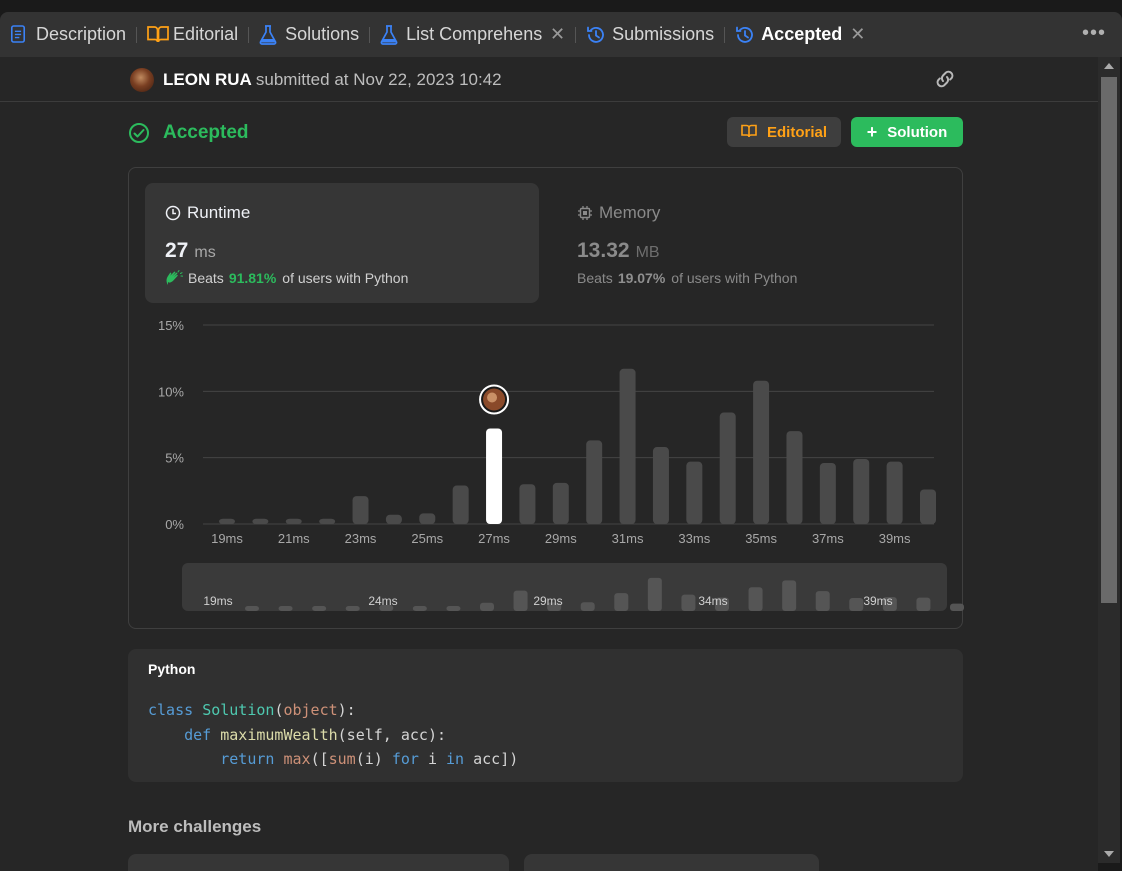 Image resolution: width=1122 pixels, height=871 pixels. I want to click on code-token: def, so click(202, 734).